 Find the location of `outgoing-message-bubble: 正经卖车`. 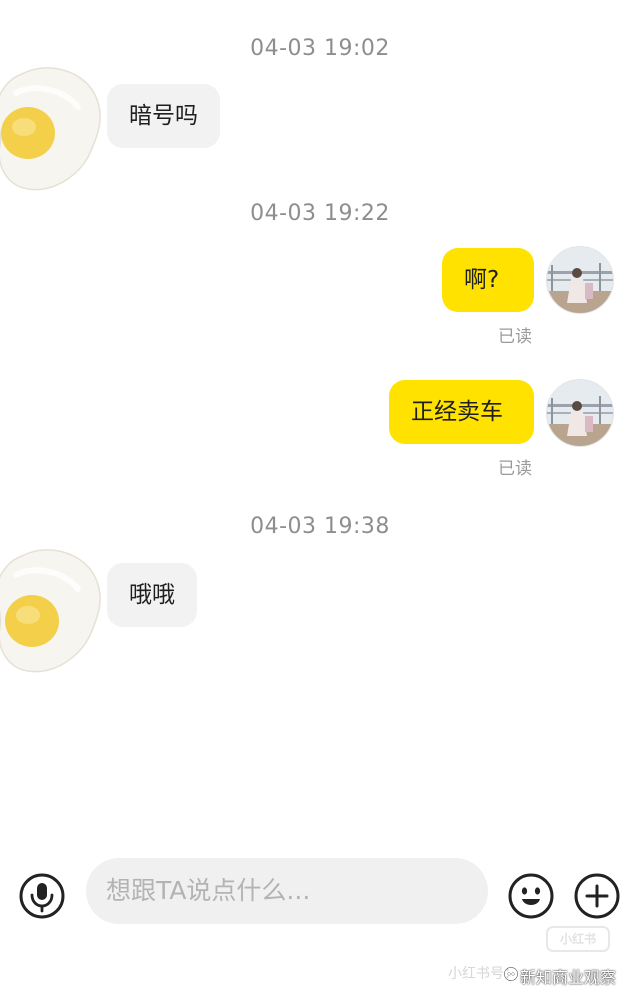

outgoing-message-bubble: 正经卖车 is located at coordinates (461, 412).